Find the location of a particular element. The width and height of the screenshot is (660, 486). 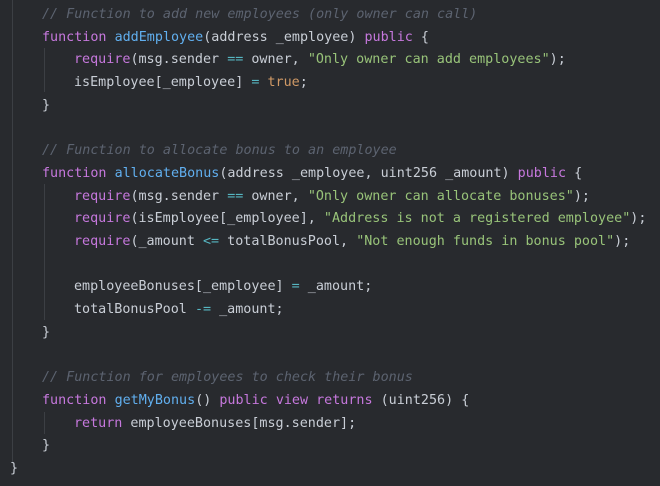

code-token-op: <= is located at coordinates (211, 241).